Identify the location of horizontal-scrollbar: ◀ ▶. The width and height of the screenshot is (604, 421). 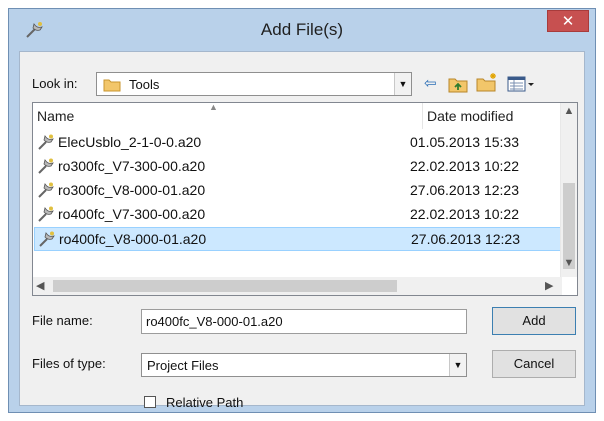
(297, 286).